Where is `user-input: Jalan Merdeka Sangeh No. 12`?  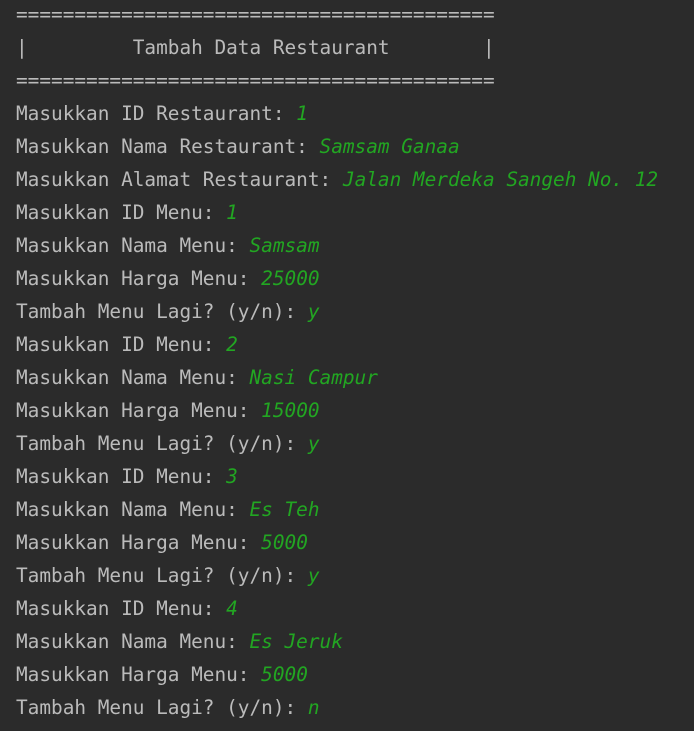 user-input: Jalan Merdeka Sangeh No. 12 is located at coordinates (500, 179).